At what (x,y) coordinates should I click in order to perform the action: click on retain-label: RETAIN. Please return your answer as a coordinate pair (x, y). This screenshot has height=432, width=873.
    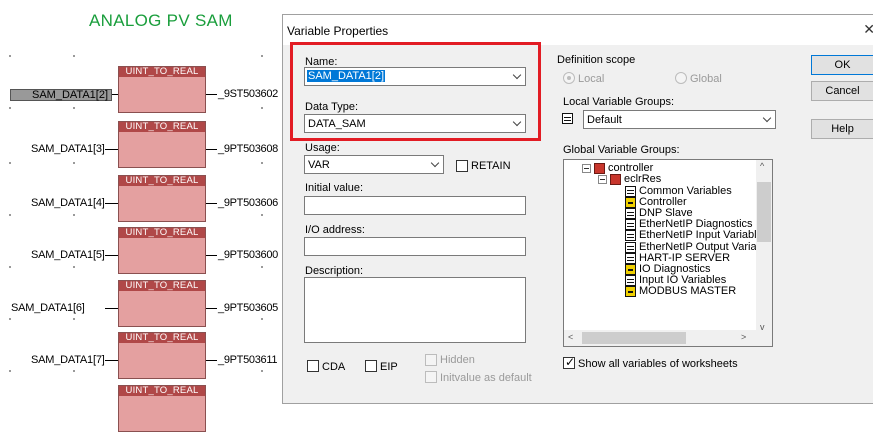
    Looking at the image, I should click on (491, 166).